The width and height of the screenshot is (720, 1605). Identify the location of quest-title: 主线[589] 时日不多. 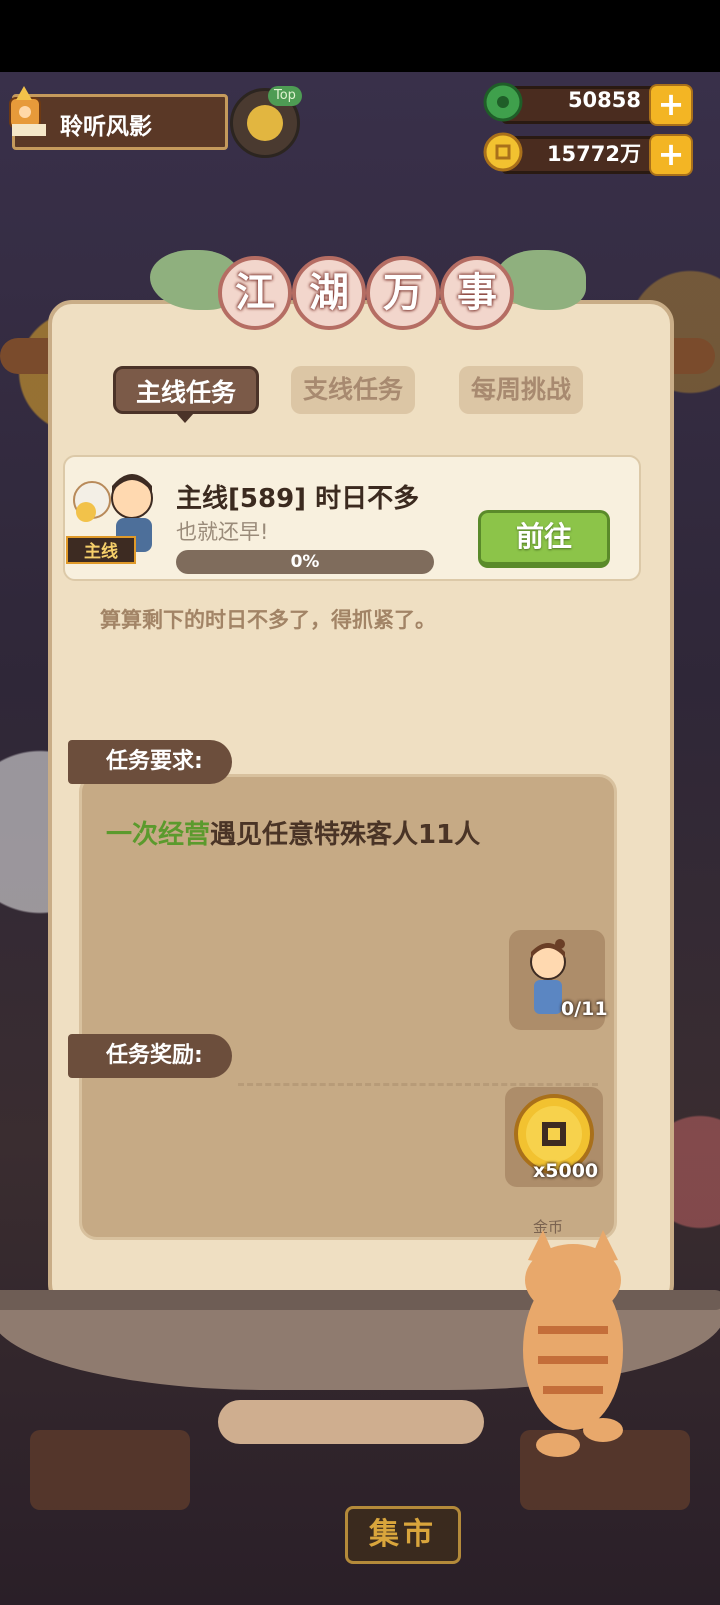
(298, 499).